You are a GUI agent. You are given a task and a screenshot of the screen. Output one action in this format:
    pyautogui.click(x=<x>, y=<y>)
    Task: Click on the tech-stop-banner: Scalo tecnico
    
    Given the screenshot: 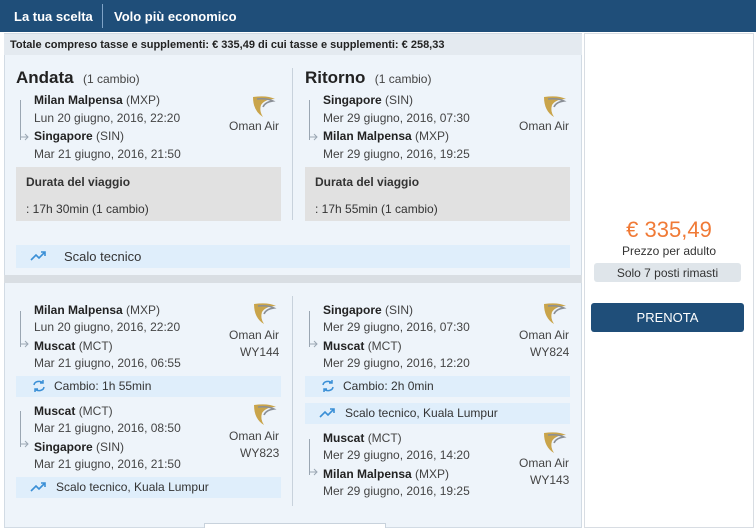 What is the action you would take?
    pyautogui.click(x=293, y=256)
    